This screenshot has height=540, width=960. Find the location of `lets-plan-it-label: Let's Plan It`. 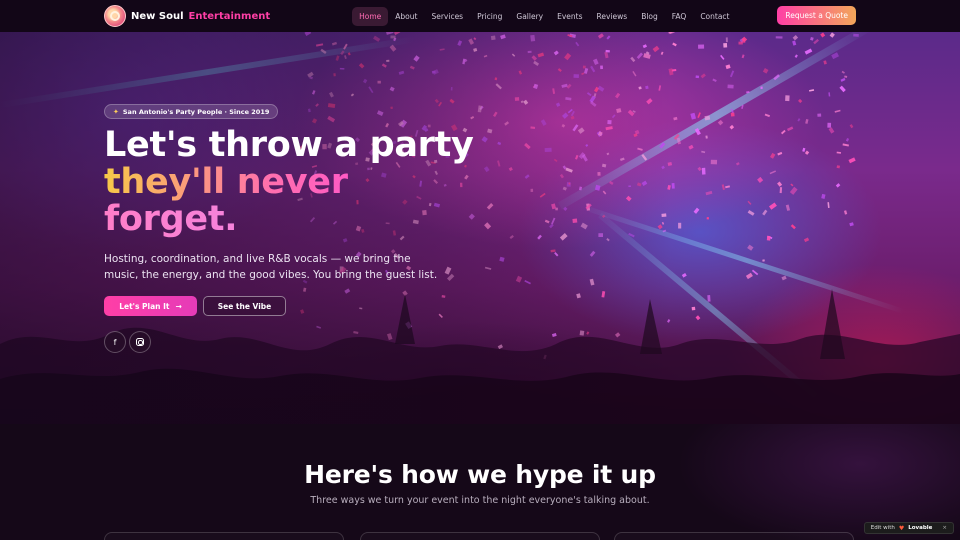

lets-plan-it-label: Let's Plan It is located at coordinates (144, 306).